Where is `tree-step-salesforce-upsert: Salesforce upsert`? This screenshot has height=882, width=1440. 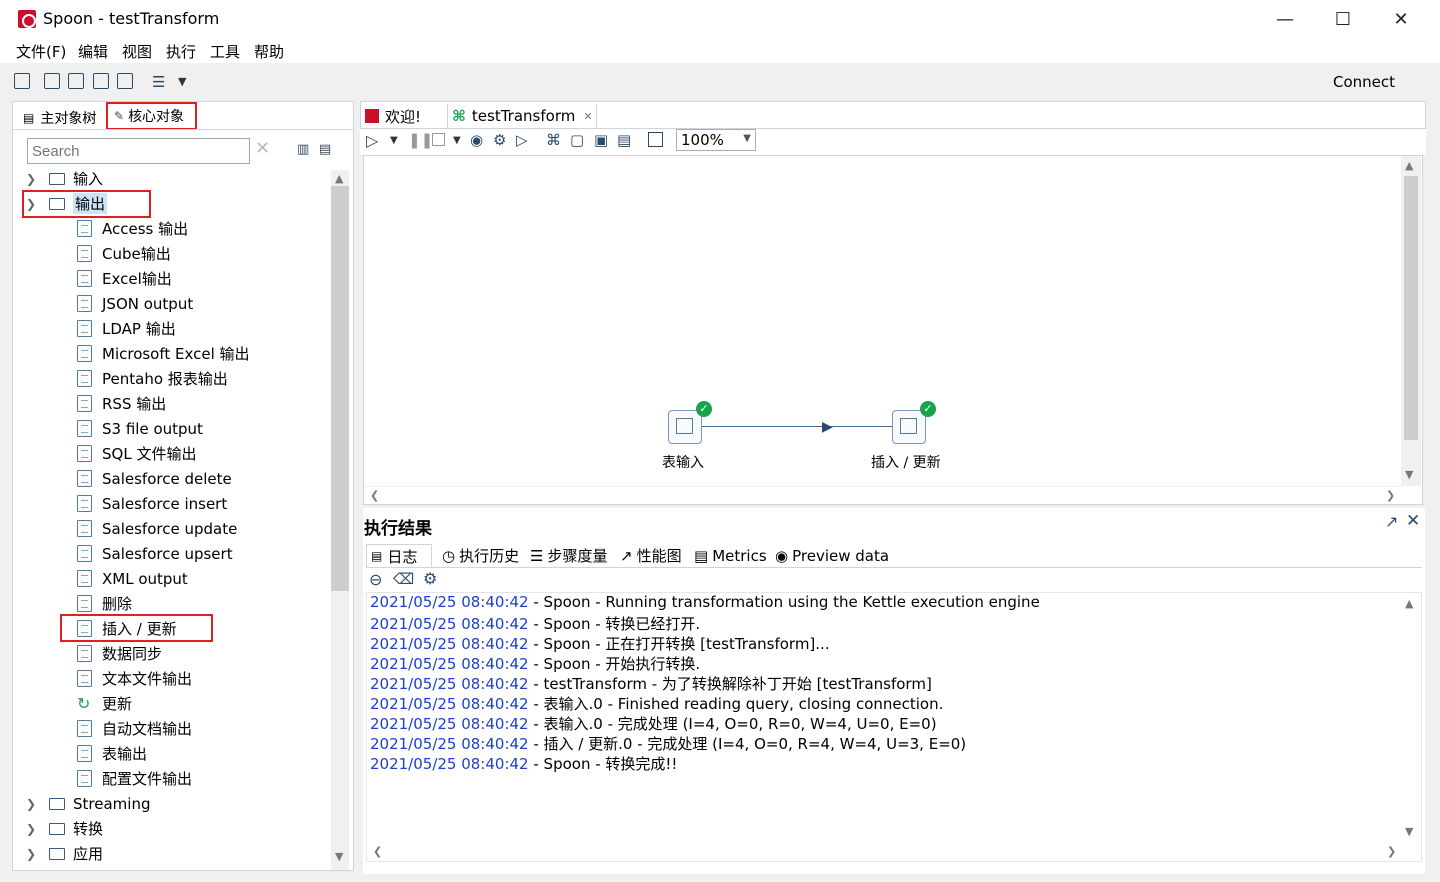
tree-step-salesforce-upsert: Salesforce upsert is located at coordinates (155, 553).